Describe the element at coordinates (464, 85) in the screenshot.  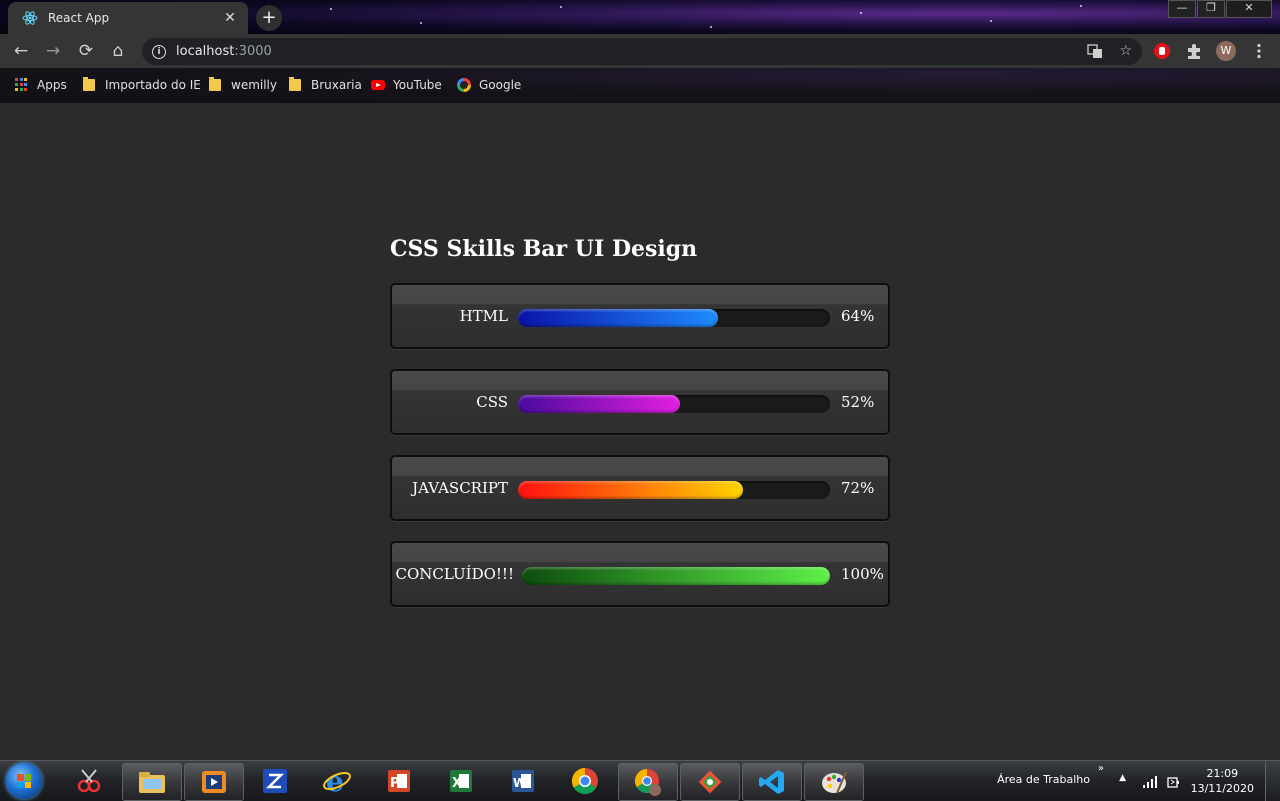
I see `google-icon` at that location.